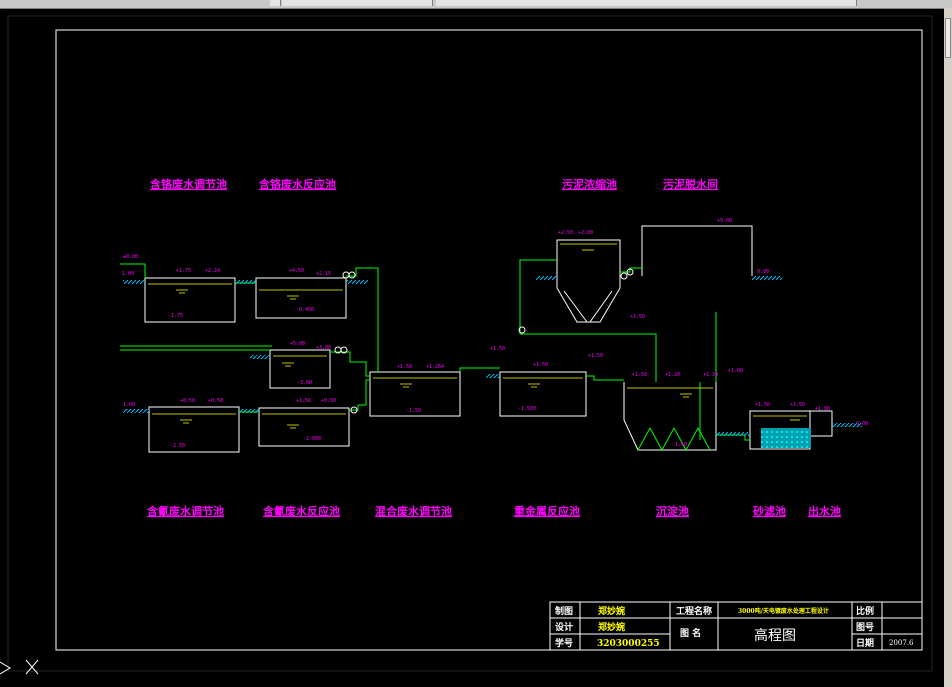 This screenshot has width=952, height=687. I want to click on tank-label: 含氰废水反应池, so click(301, 511).